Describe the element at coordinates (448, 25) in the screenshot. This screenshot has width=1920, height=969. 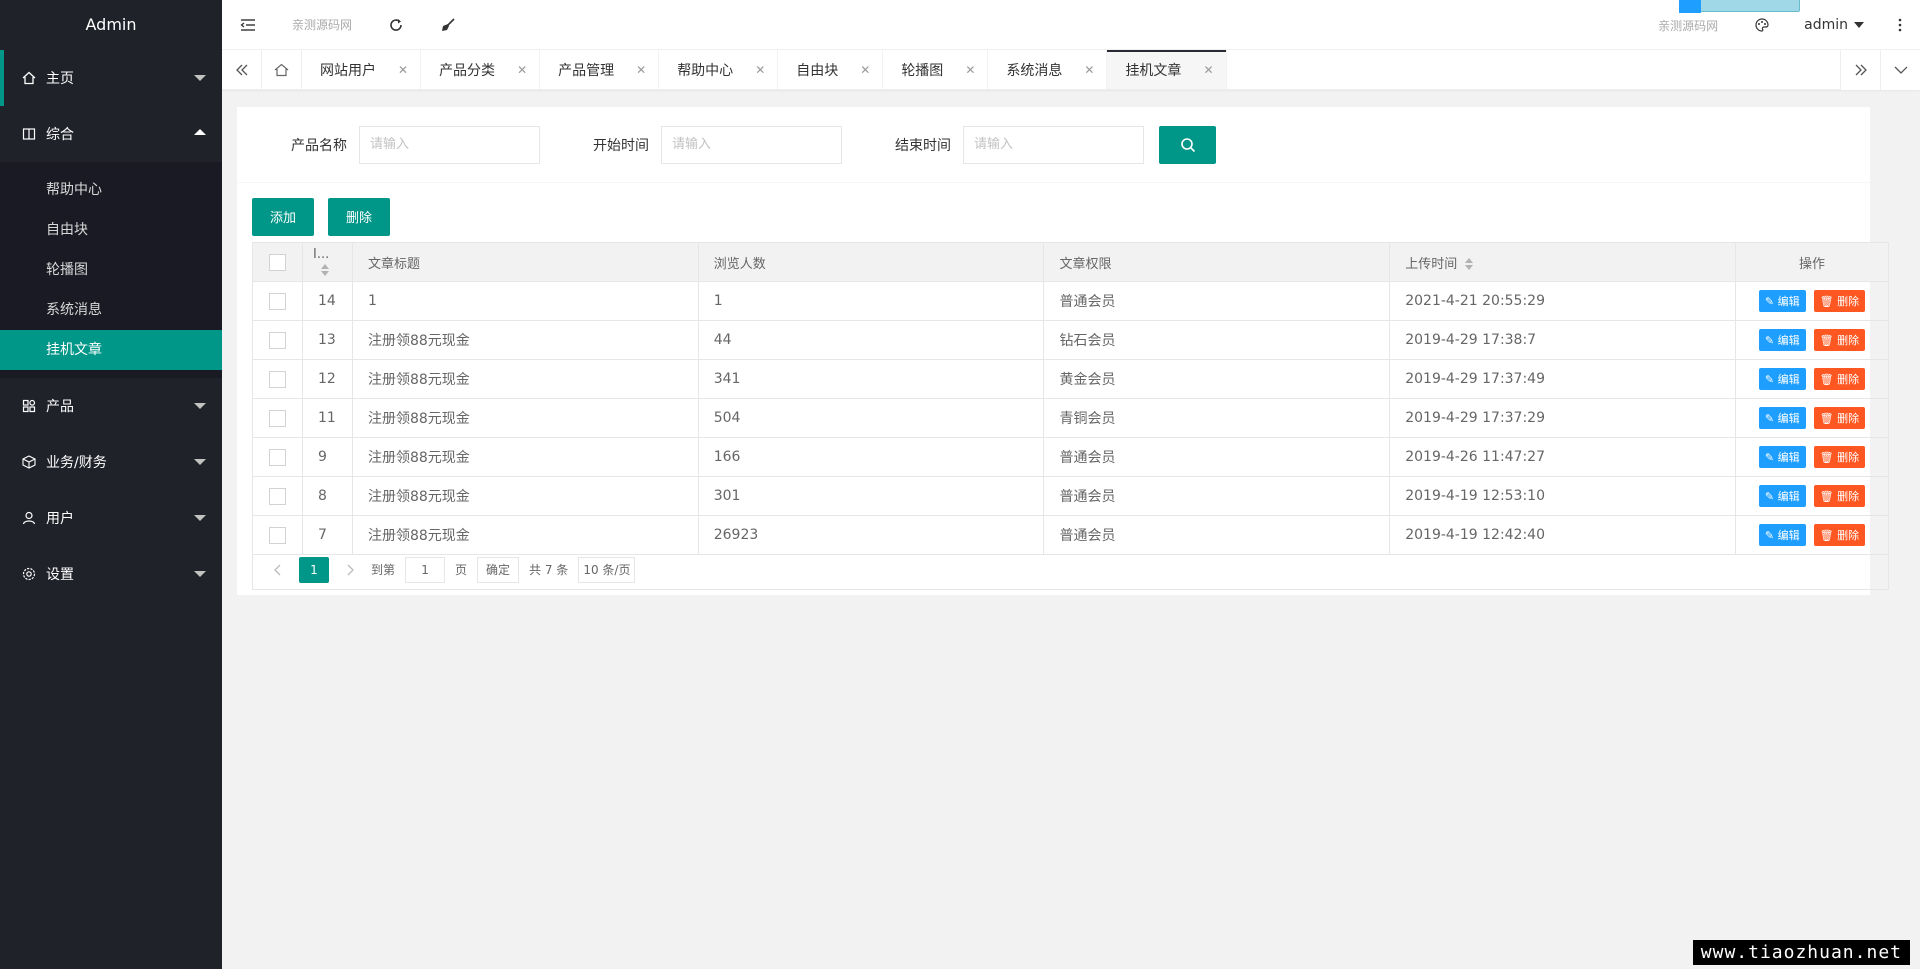
I see `clear-cache-button` at that location.